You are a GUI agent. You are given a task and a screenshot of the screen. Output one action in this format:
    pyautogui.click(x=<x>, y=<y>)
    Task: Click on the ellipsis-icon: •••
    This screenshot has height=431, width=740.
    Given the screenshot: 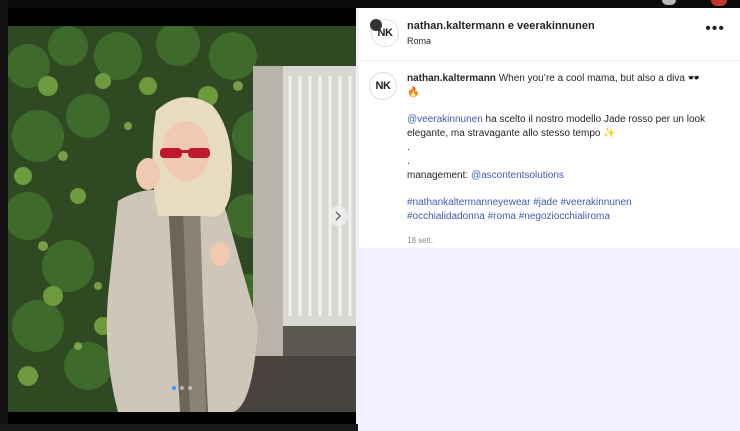 What is the action you would take?
    pyautogui.click(x=715, y=28)
    